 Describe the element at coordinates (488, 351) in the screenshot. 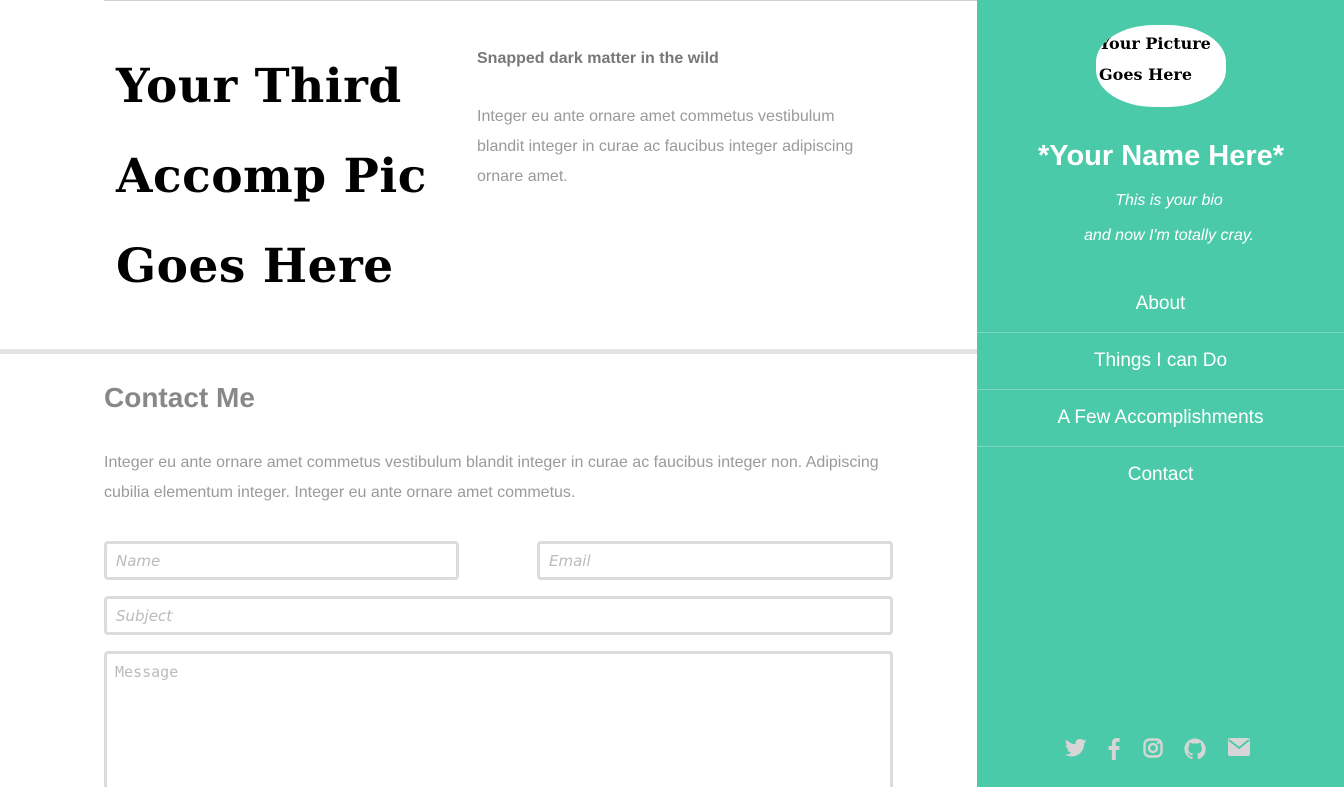

I see `section-divider` at that location.